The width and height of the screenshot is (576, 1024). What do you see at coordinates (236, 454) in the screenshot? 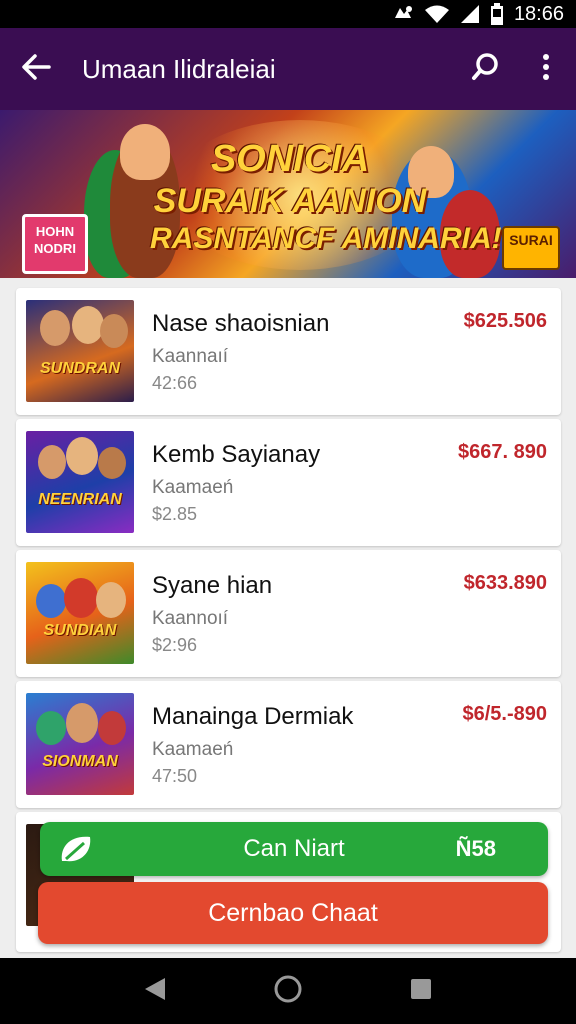
I see `item-name: Kemb Sayianay` at bounding box center [236, 454].